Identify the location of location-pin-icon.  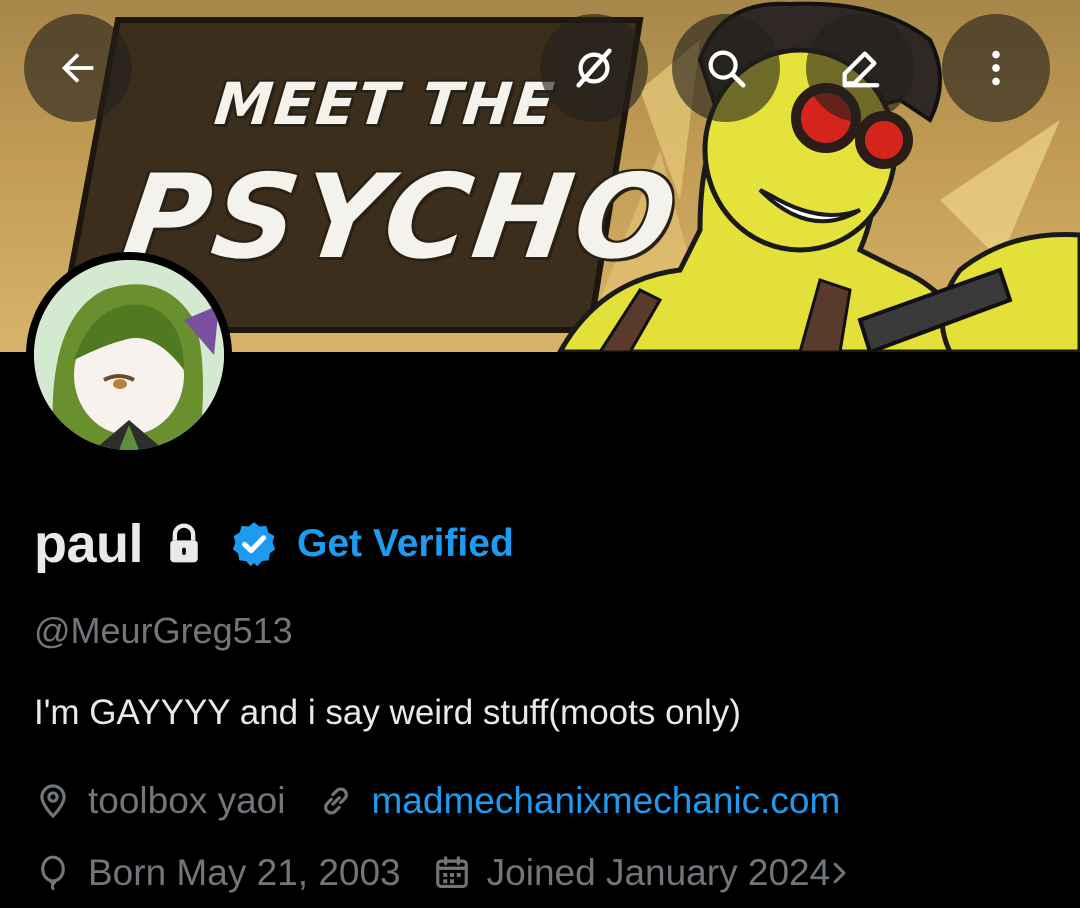
(53, 801).